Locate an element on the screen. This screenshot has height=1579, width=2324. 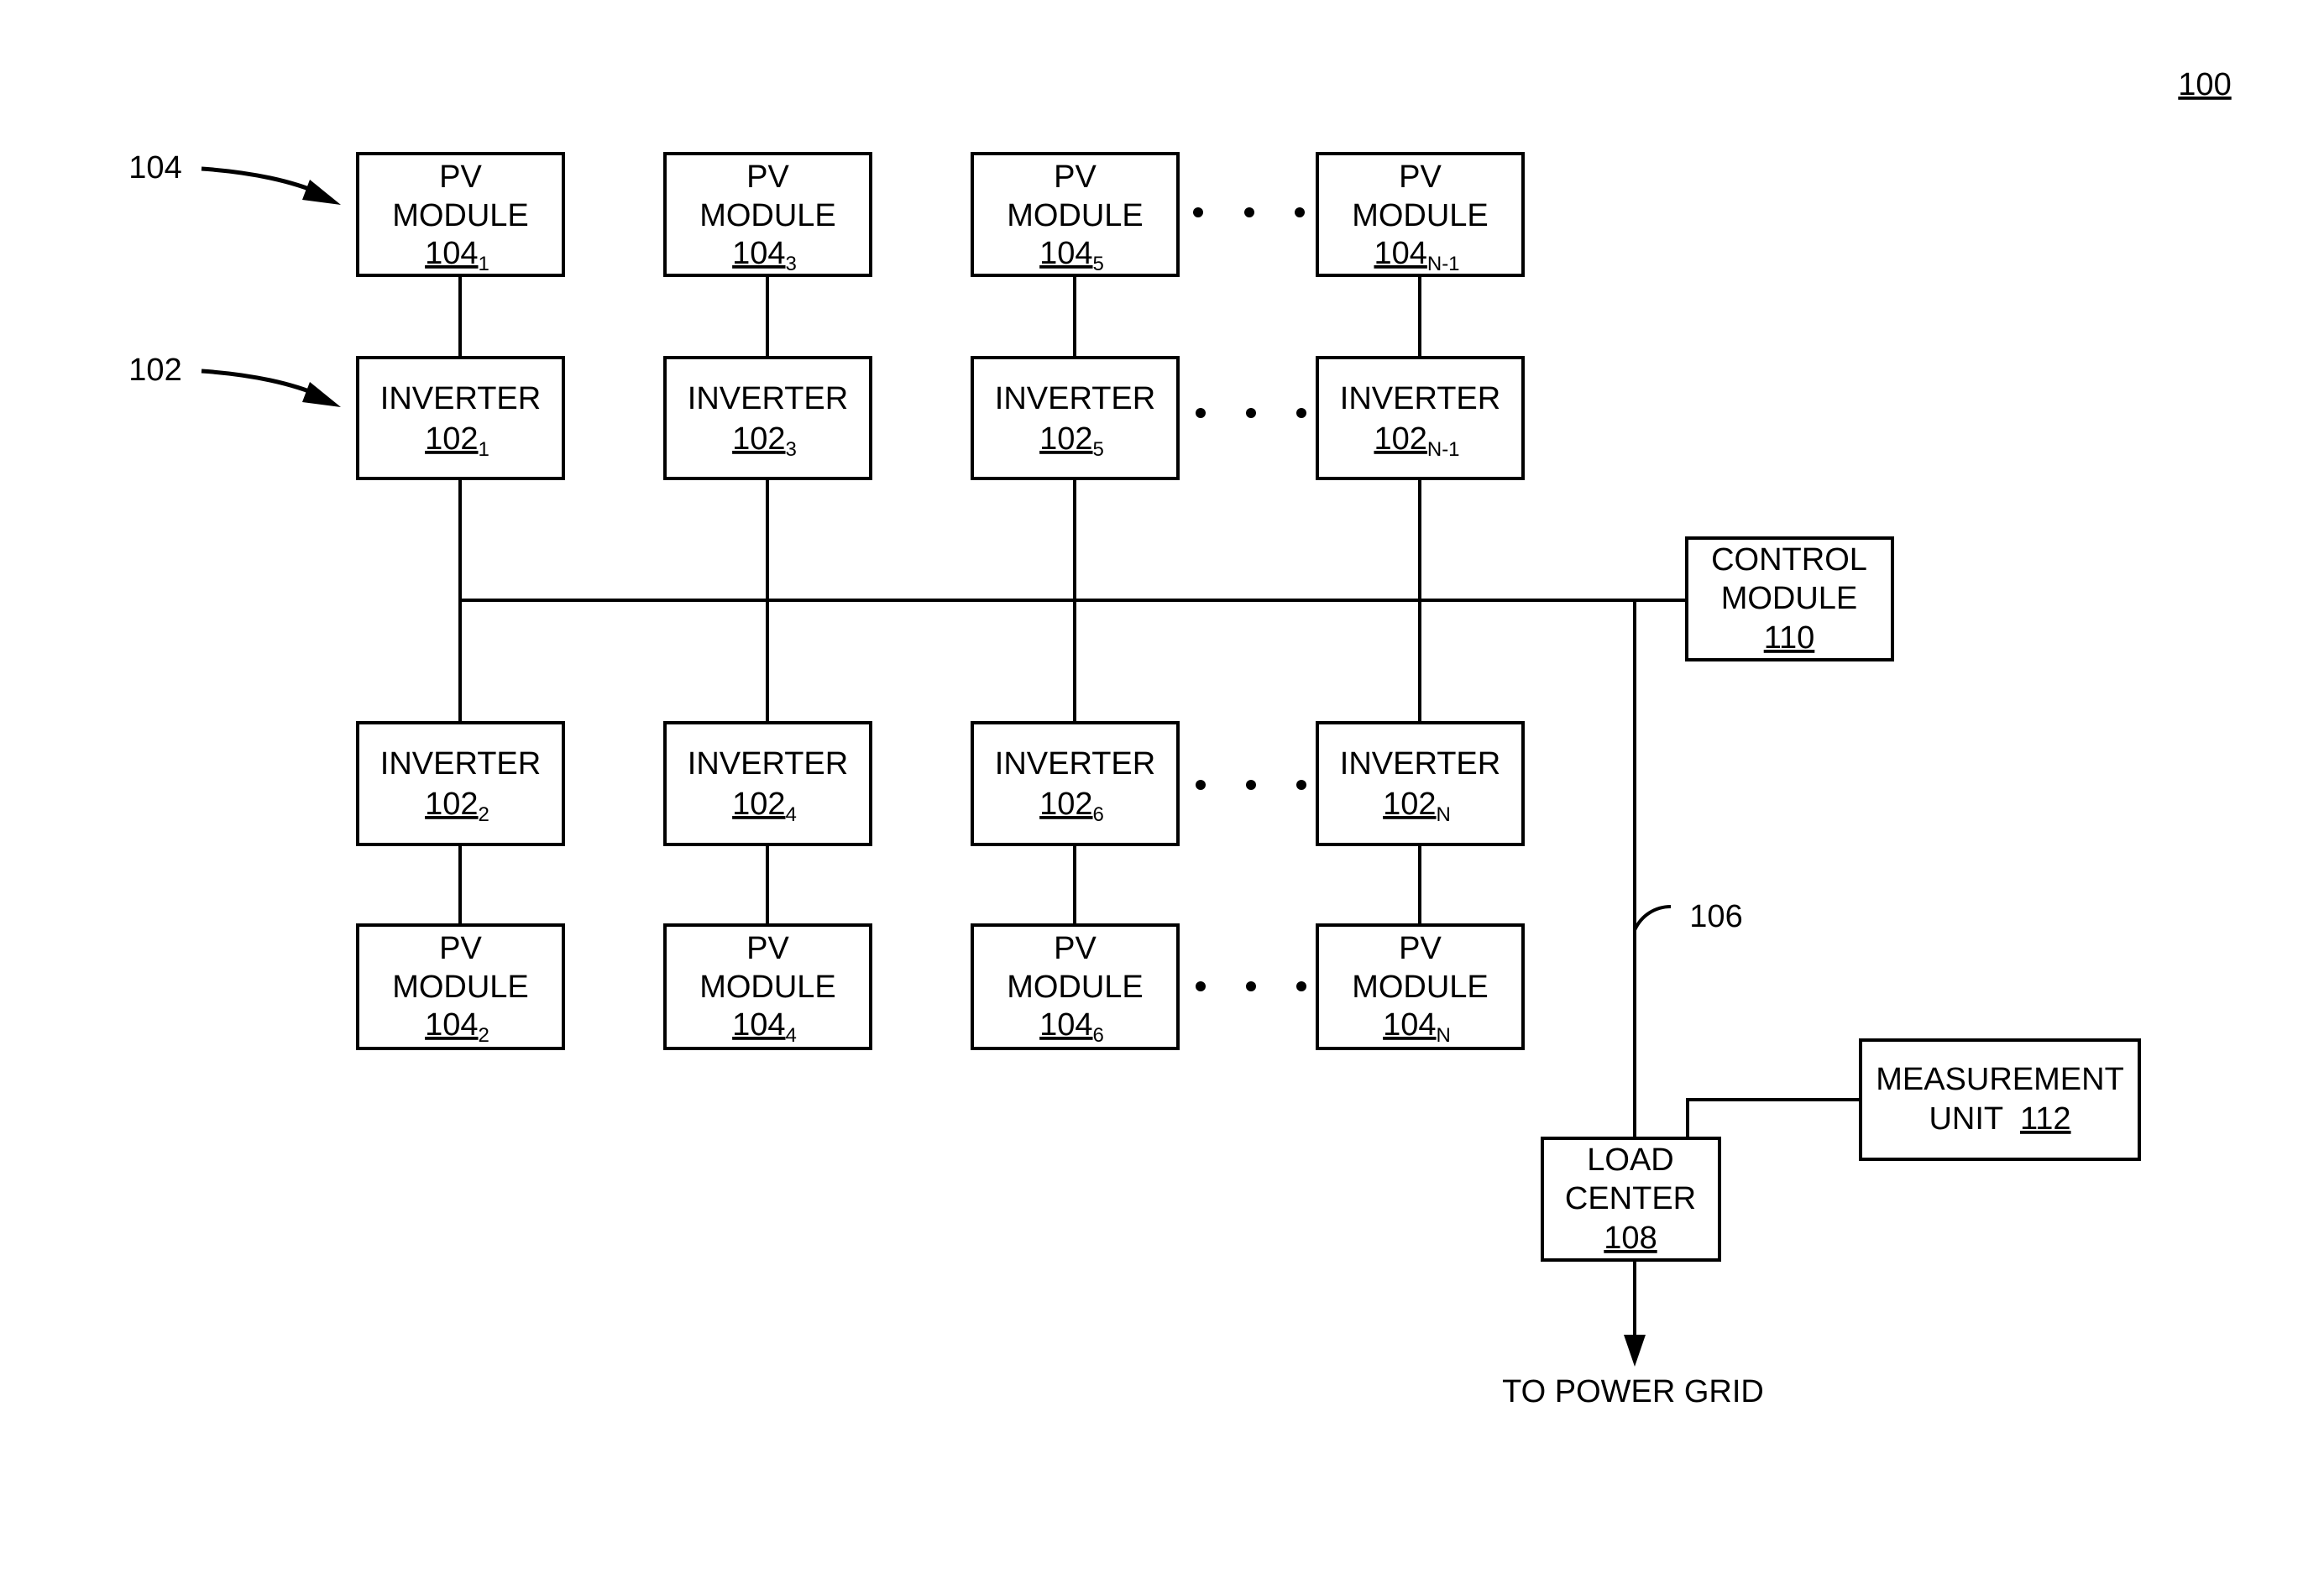
inverter-102-N-1-label-line1: INVERTER is located at coordinates (1420, 398).